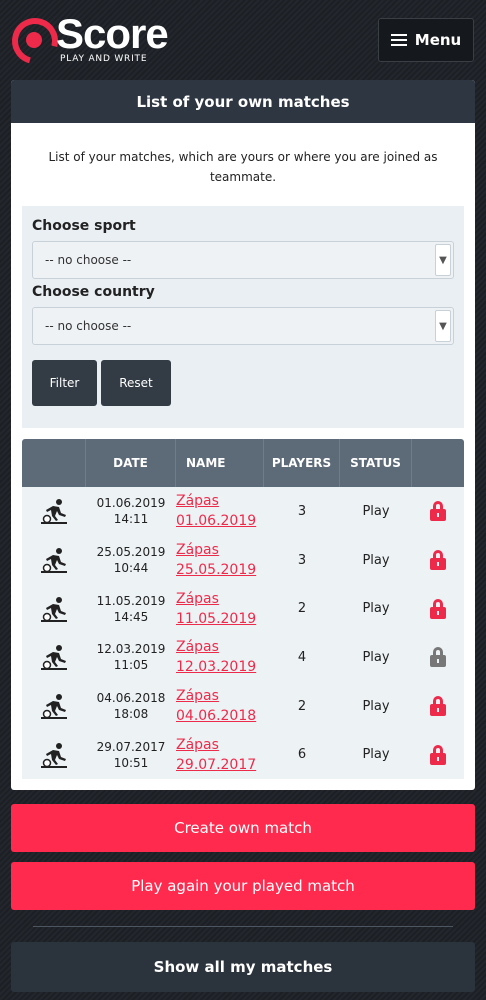 The image size is (486, 1000). What do you see at coordinates (64, 383) in the screenshot?
I see `filter-button: Filter` at bounding box center [64, 383].